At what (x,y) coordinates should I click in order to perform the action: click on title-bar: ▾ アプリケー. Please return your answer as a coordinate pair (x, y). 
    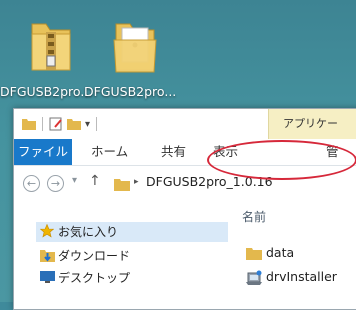
    Looking at the image, I should click on (185, 124).